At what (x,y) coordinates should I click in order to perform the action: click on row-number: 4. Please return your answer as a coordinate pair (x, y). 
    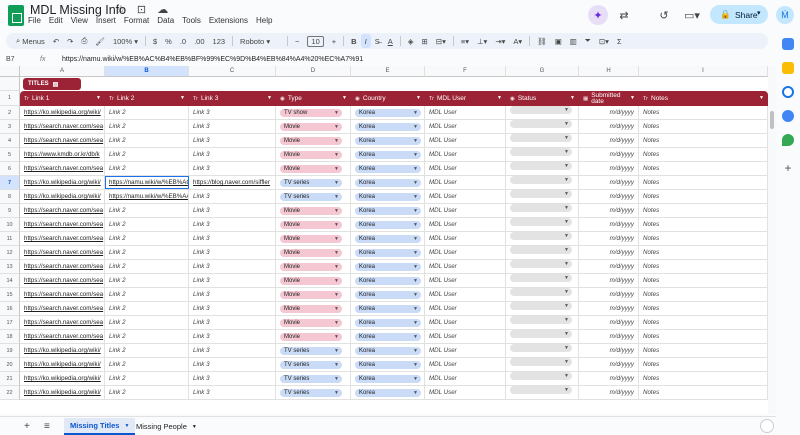
    Looking at the image, I should click on (10, 141).